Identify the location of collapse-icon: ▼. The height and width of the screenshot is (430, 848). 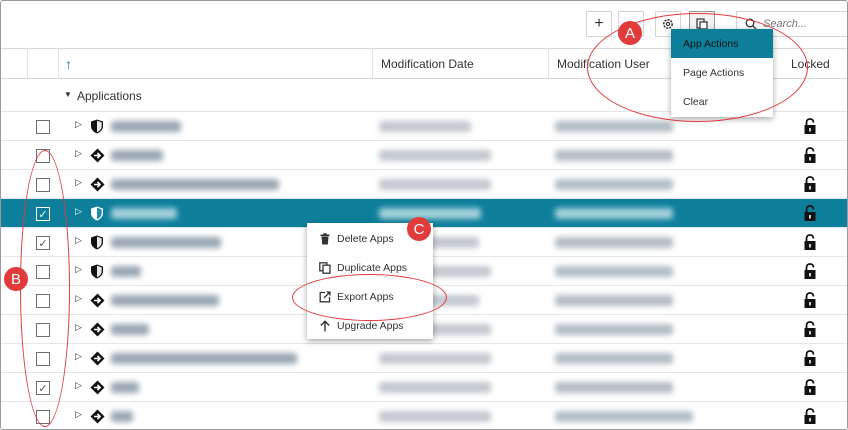
(68, 94).